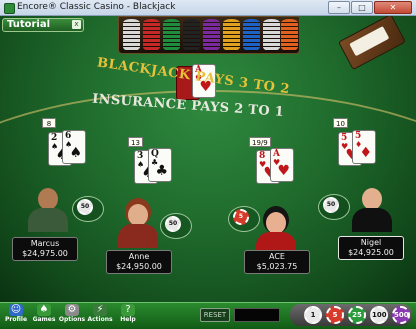 This screenshot has height=329, width=416. Describe the element at coordinates (100, 319) in the screenshot. I see `actions-label: Actions` at that location.